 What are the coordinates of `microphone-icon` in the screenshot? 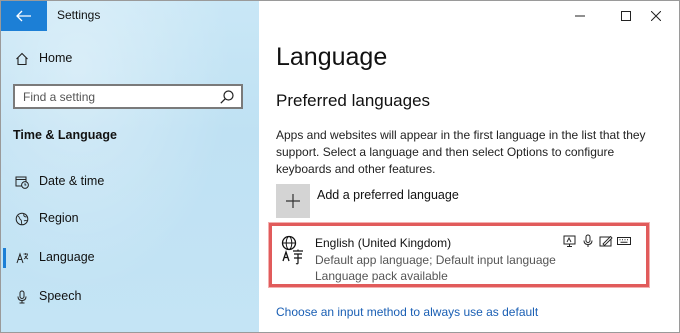 It's located at (22, 297).